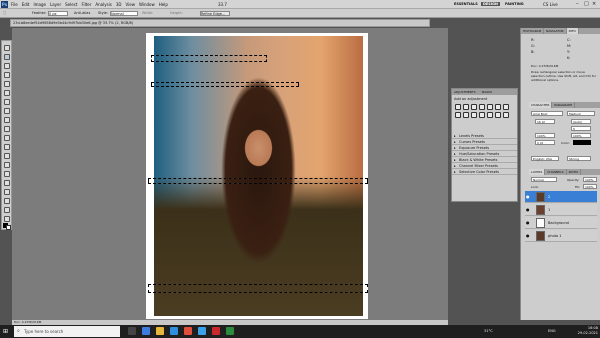 The image size is (600, 338). Describe the element at coordinates (7, 156) in the screenshot. I see `blur-tool-icon` at that location.